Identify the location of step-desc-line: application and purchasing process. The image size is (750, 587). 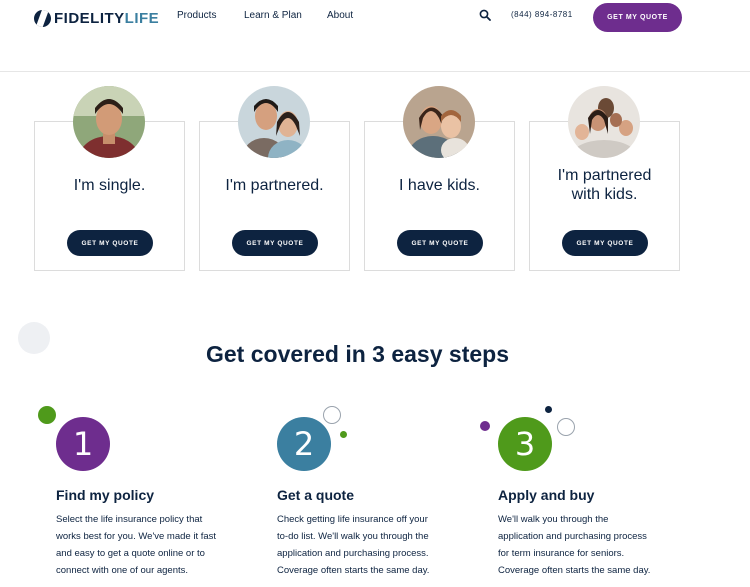
(572, 536).